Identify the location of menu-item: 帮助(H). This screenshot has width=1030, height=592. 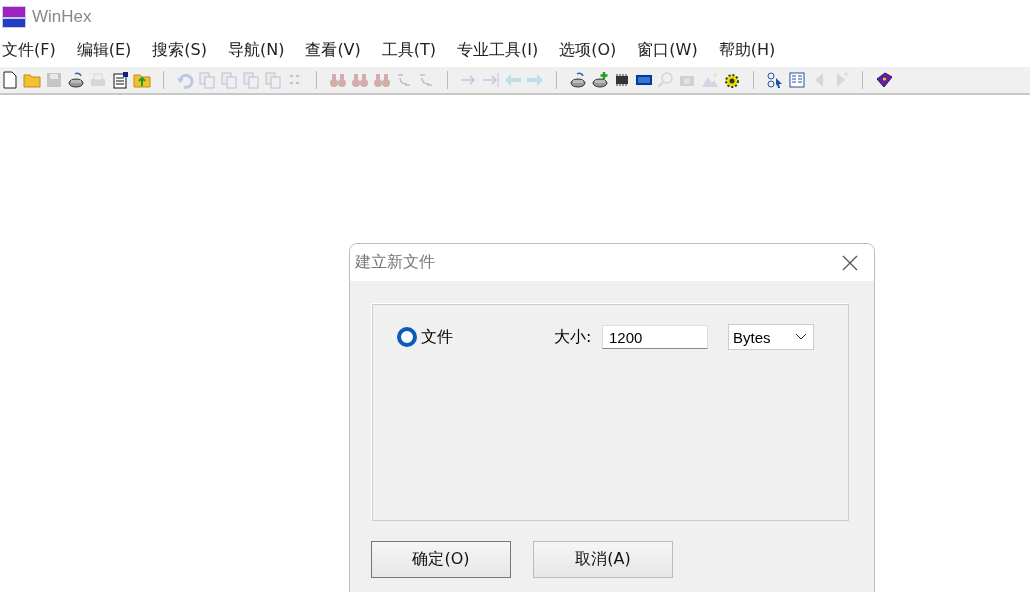
(747, 50).